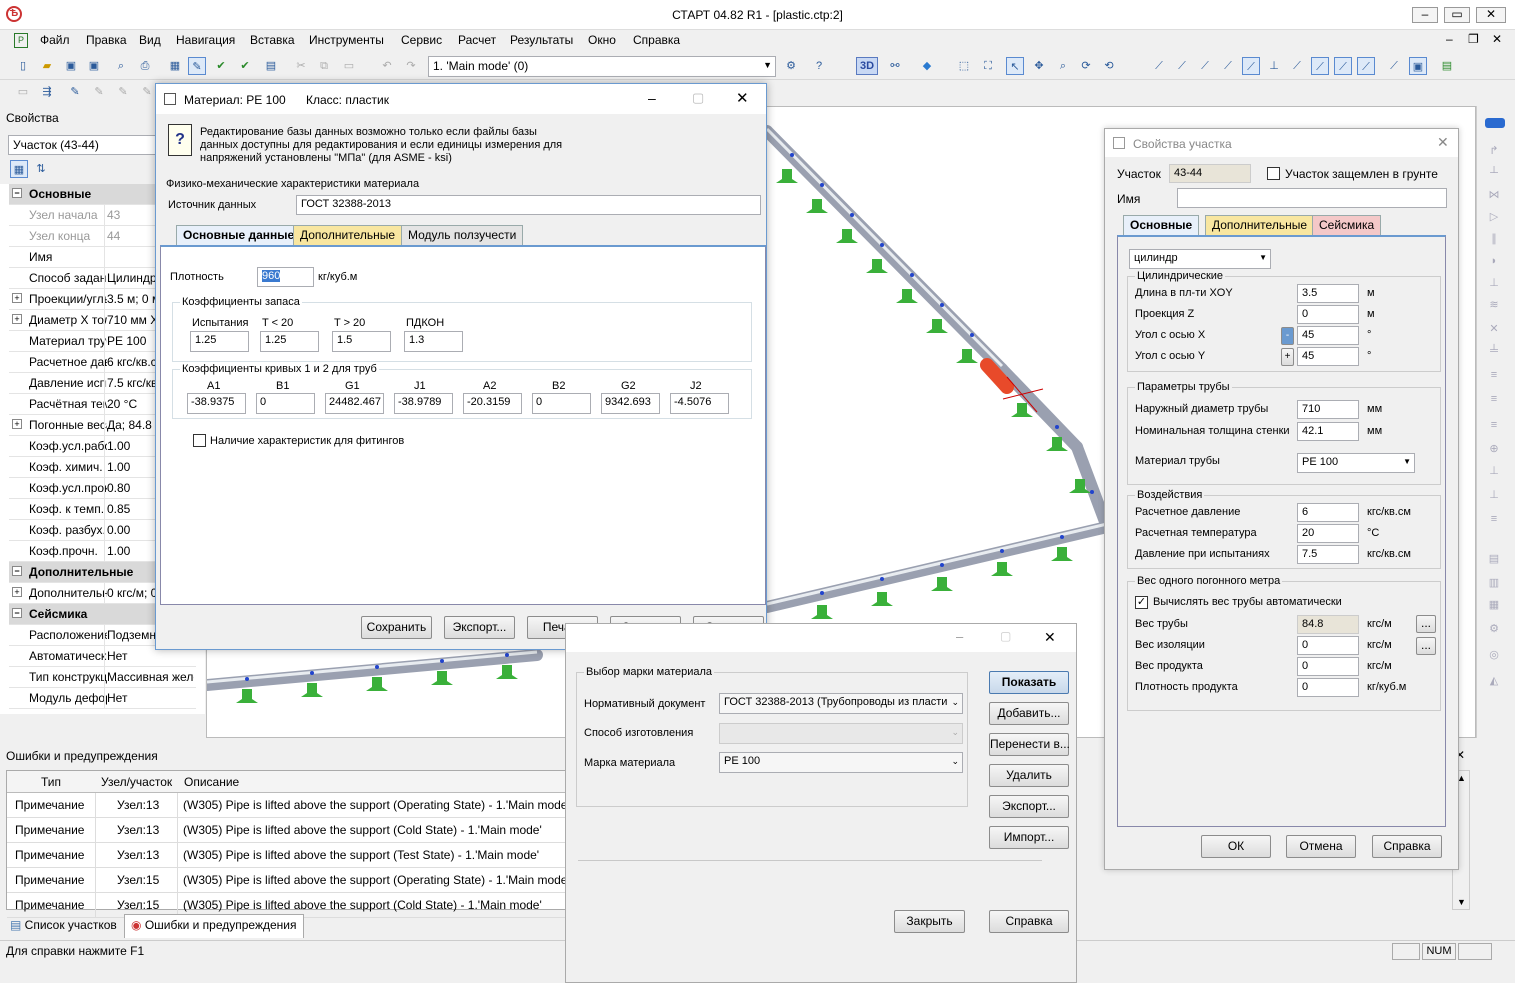 Image resolution: width=1515 pixels, height=983 pixels. Describe the element at coordinates (149, 677) in the screenshot. I see `property-value: Массивная железобетонная` at that location.